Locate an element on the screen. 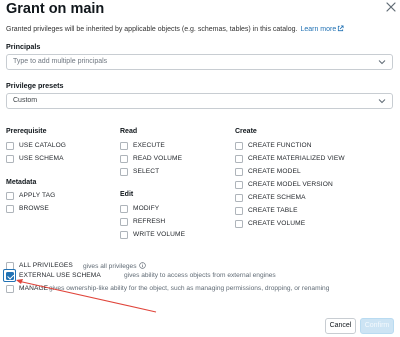 This screenshot has height=337, width=400. option-label: USE CATALOG is located at coordinates (43, 145).